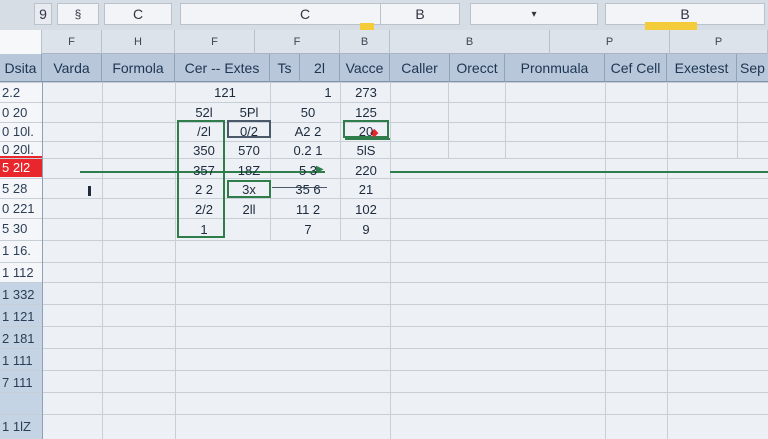 The width and height of the screenshot is (768, 439). What do you see at coordinates (21, 68) in the screenshot?
I see `header-dsita: Dsita` at bounding box center [21, 68].